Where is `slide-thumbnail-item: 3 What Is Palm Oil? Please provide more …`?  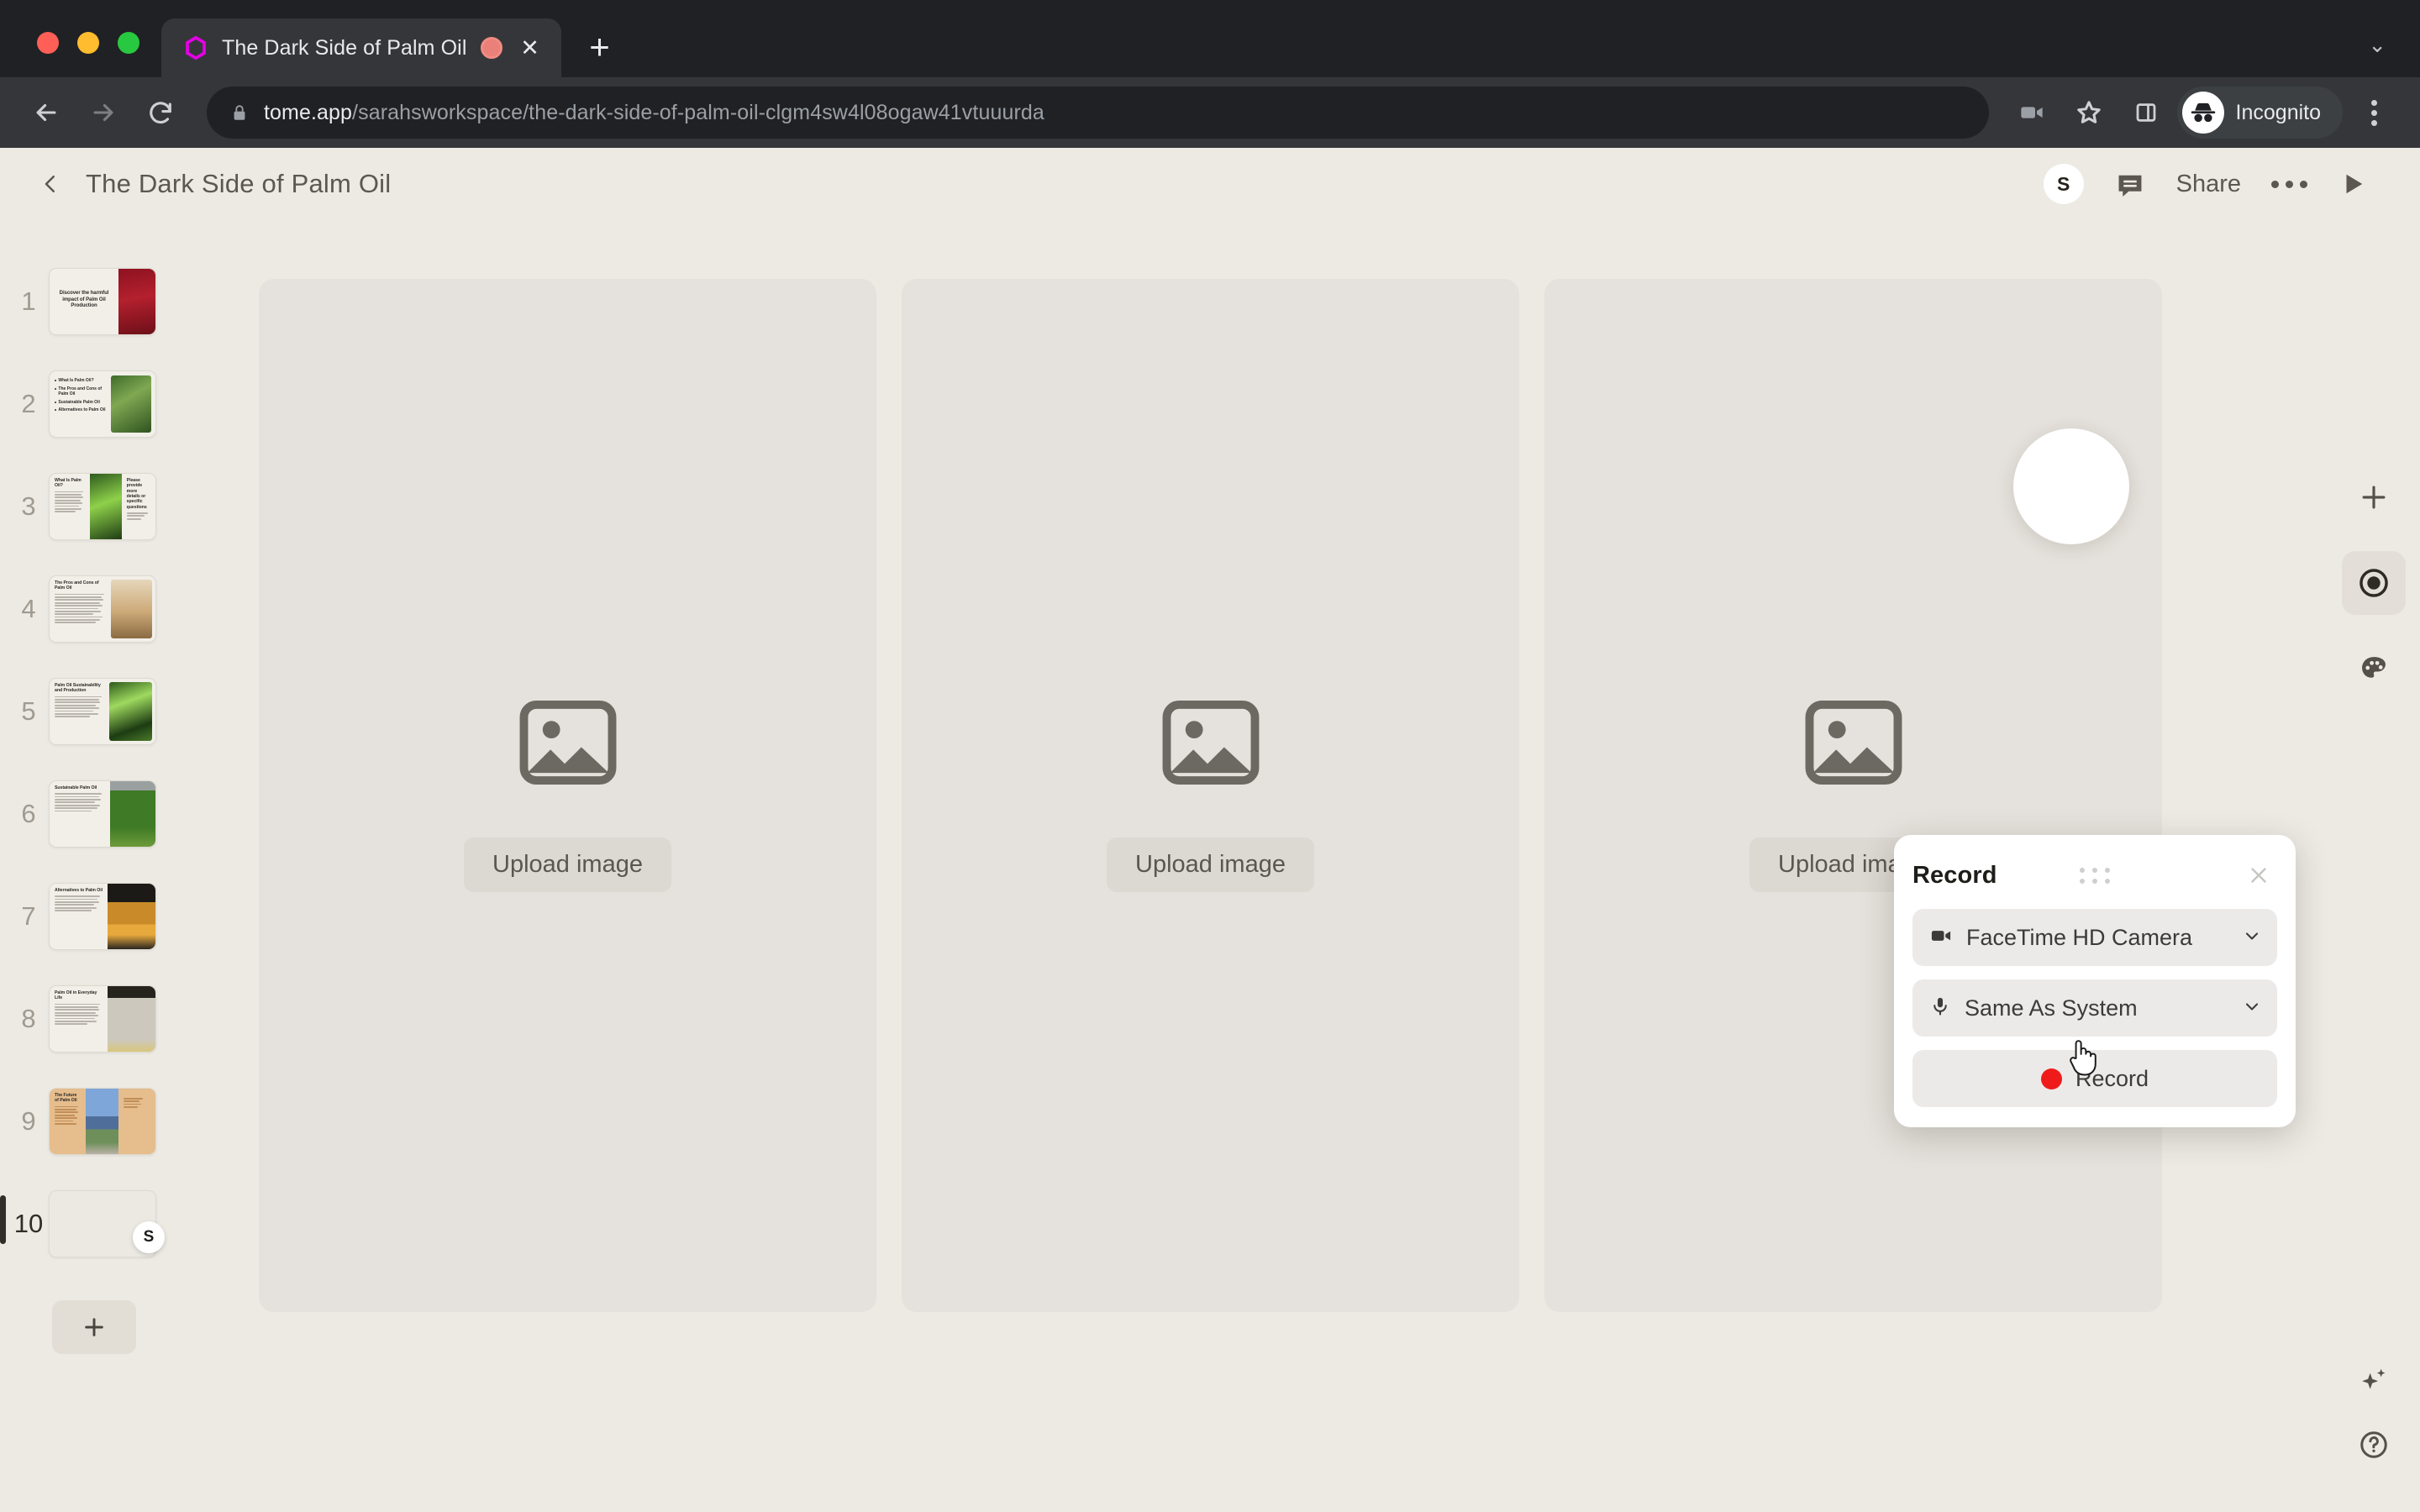 slide-thumbnail-item: 3 What Is Palm Oil? Please provide more … is located at coordinates (96, 506).